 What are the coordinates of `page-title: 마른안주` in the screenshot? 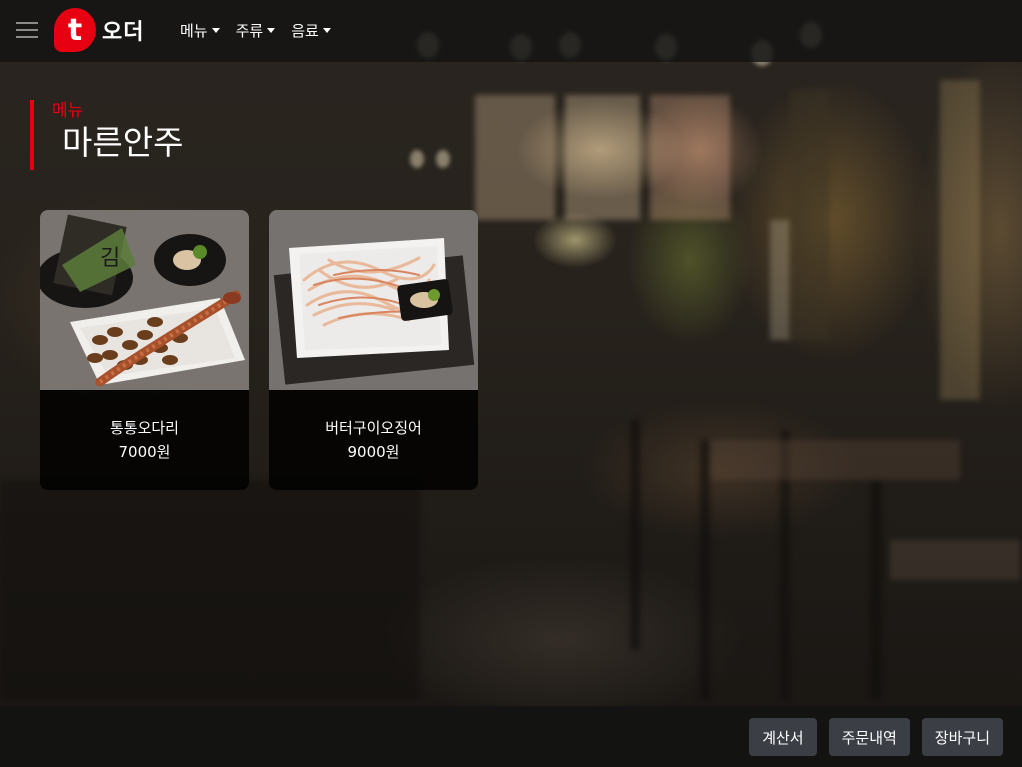 It's located at (123, 142).